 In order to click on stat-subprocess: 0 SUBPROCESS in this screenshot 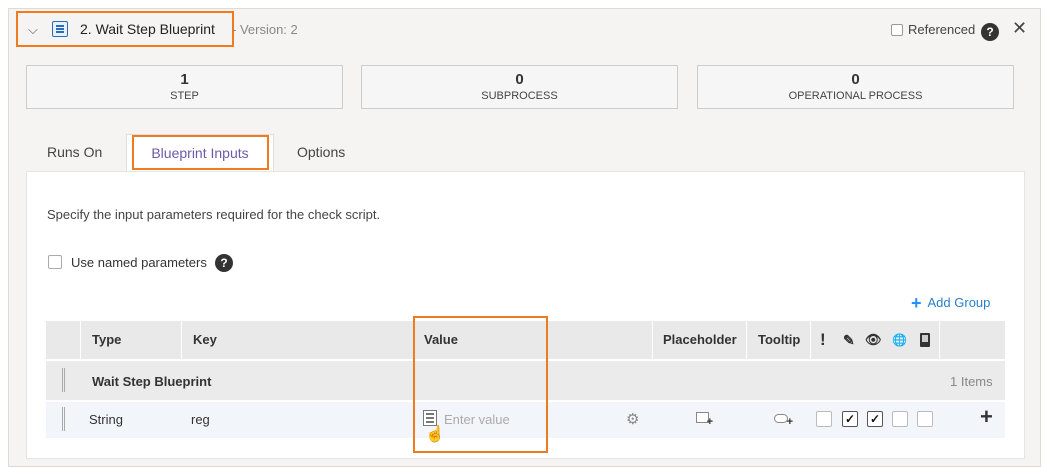, I will do `click(519, 87)`.